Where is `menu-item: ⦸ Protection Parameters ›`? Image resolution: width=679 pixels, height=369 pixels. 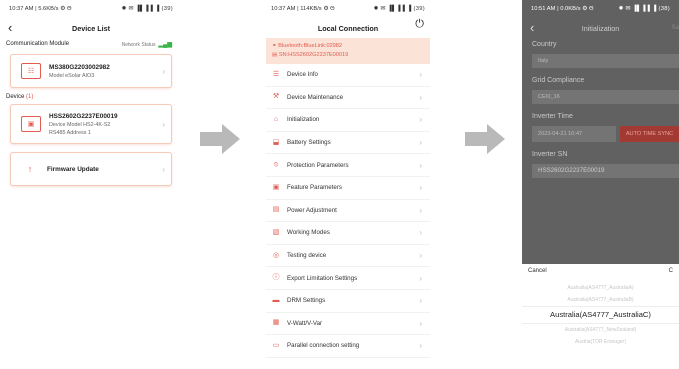
menu-item: ⦸ Protection Parameters › is located at coordinates (348, 165).